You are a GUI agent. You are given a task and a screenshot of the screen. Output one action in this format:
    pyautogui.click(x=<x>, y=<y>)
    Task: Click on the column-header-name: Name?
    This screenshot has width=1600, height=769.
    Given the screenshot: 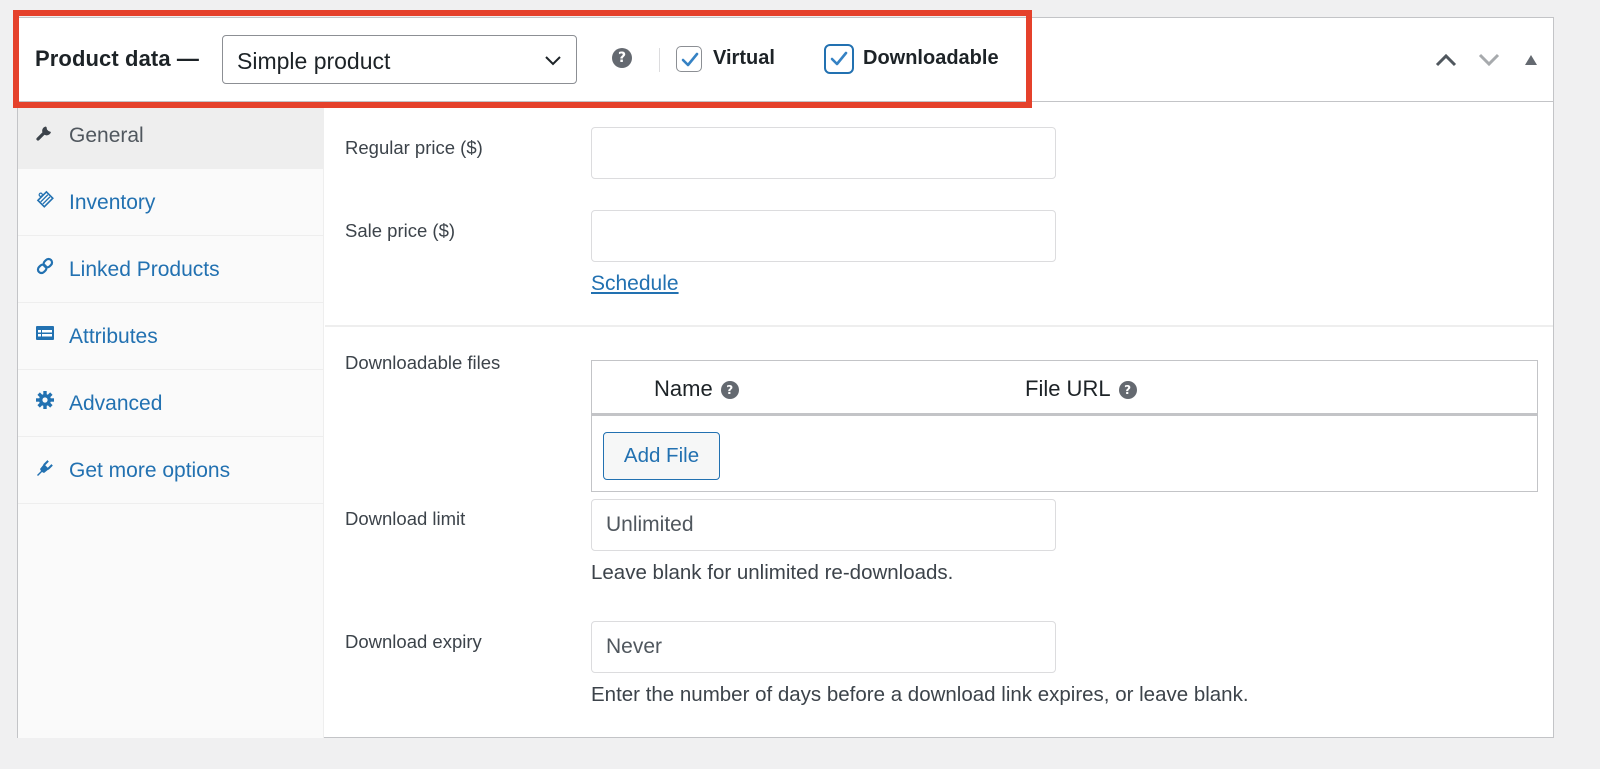 What is the action you would take?
    pyautogui.click(x=696, y=389)
    